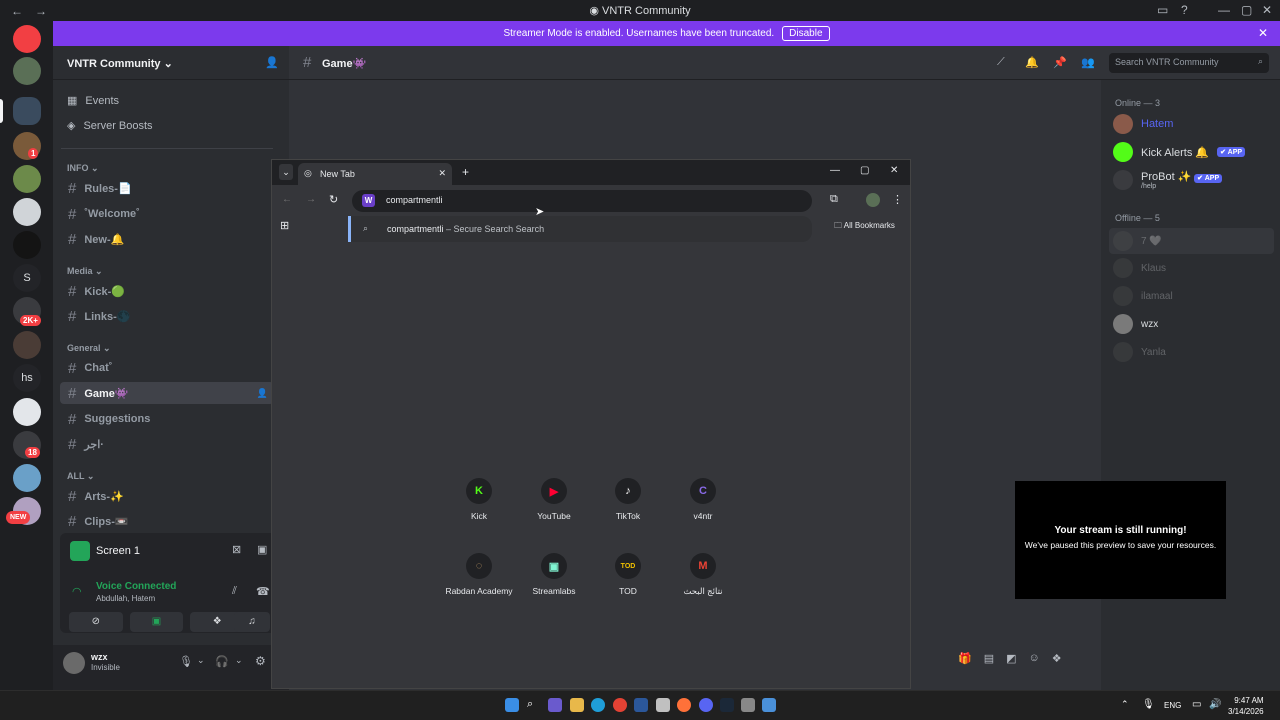 This screenshot has width=1280, height=720. What do you see at coordinates (167, 316) in the screenshot?
I see `channel-links: # Links-🌑` at bounding box center [167, 316].